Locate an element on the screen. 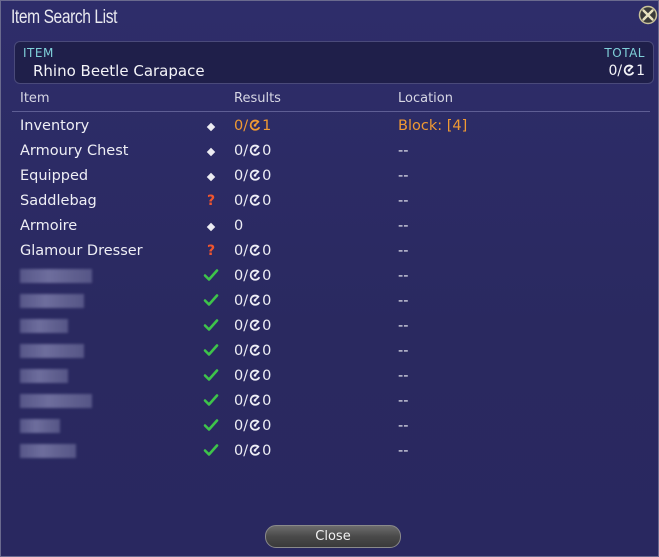 This screenshot has height=557, width=659. row-result: 0 is located at coordinates (238, 226).